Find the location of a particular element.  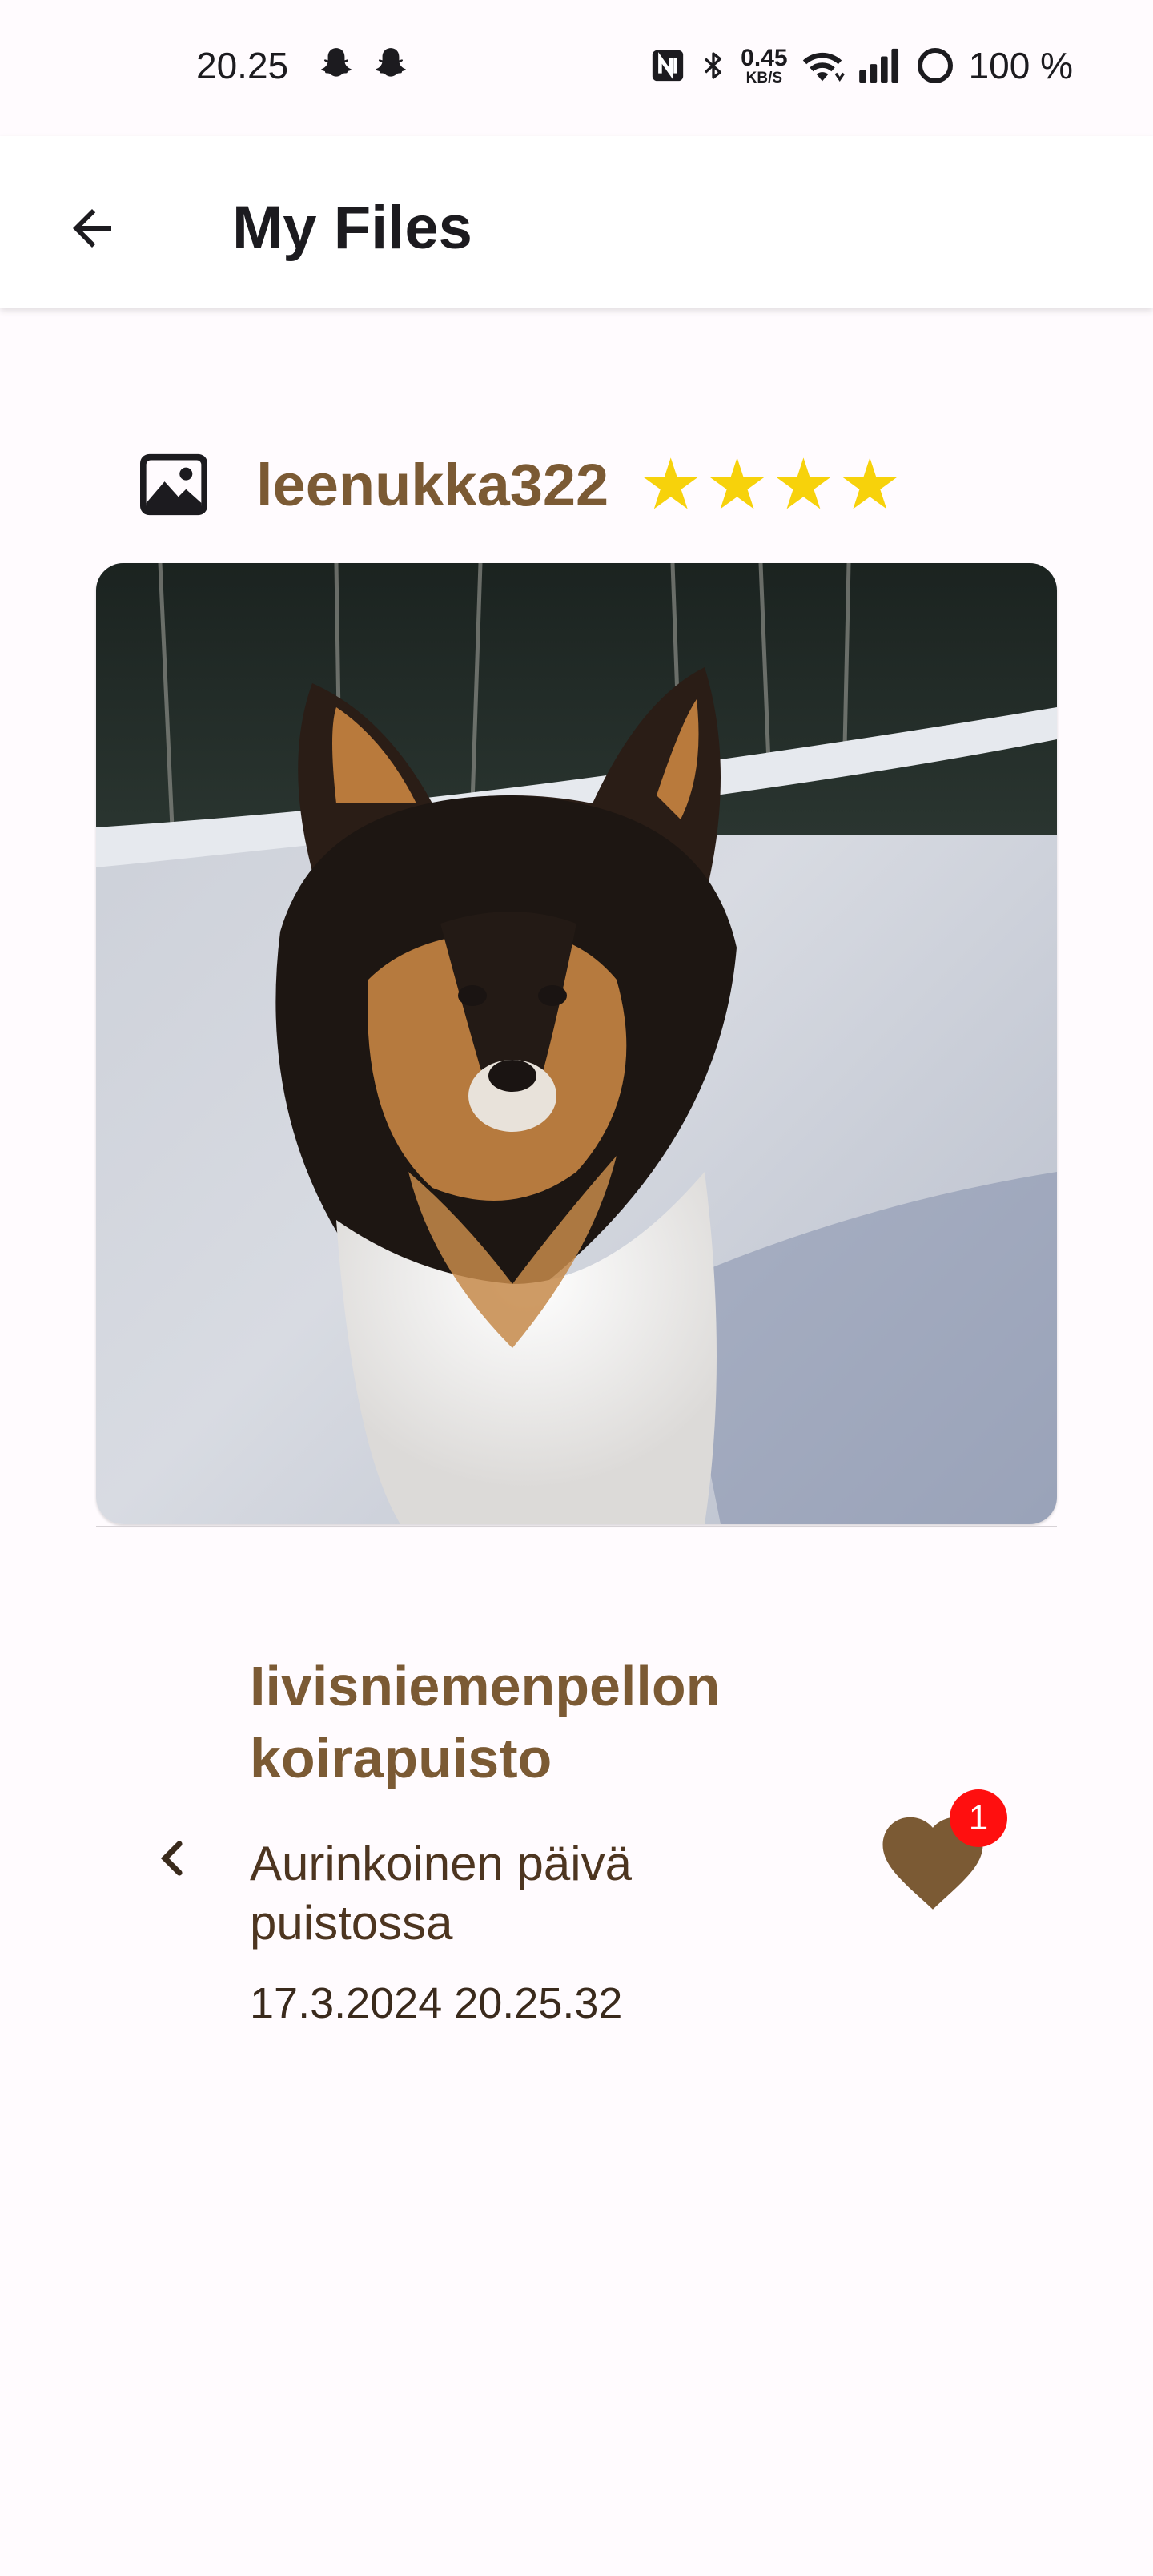

post-timestamp: 17.3.2024 20.25.32 is located at coordinates (437, 2003).